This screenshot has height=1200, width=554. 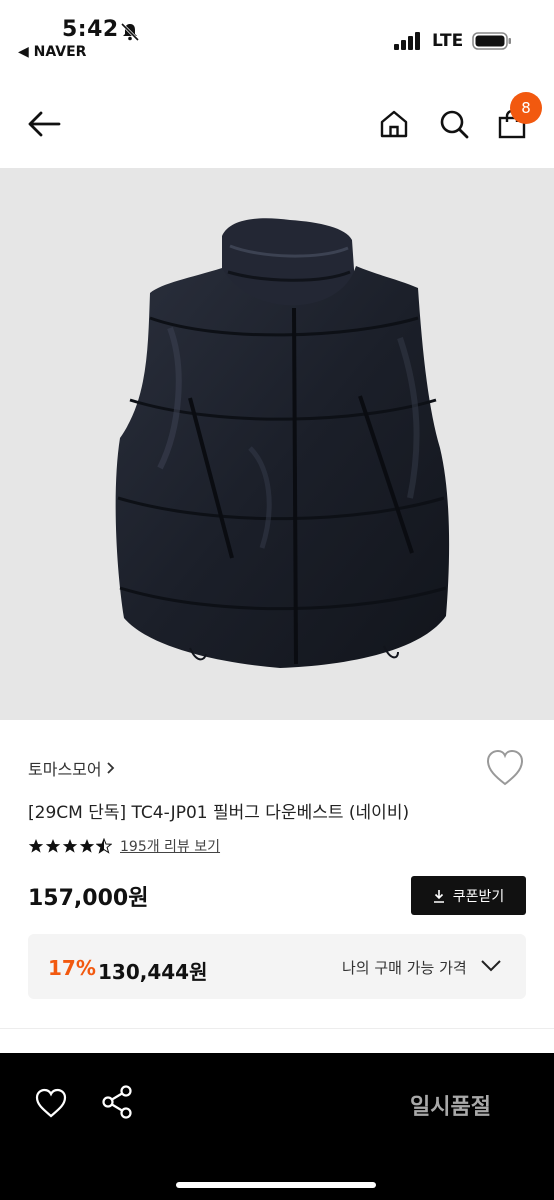 I want to click on home-button, so click(x=394, y=124).